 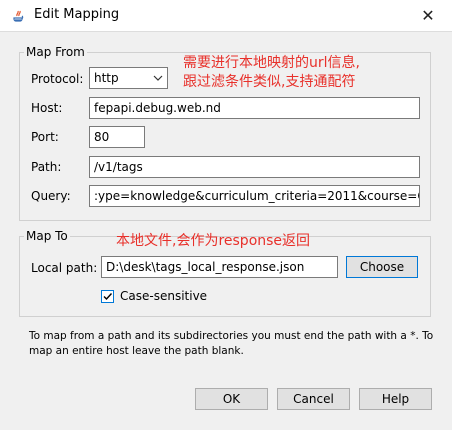 I want to click on host-label: Host:, so click(x=47, y=108).